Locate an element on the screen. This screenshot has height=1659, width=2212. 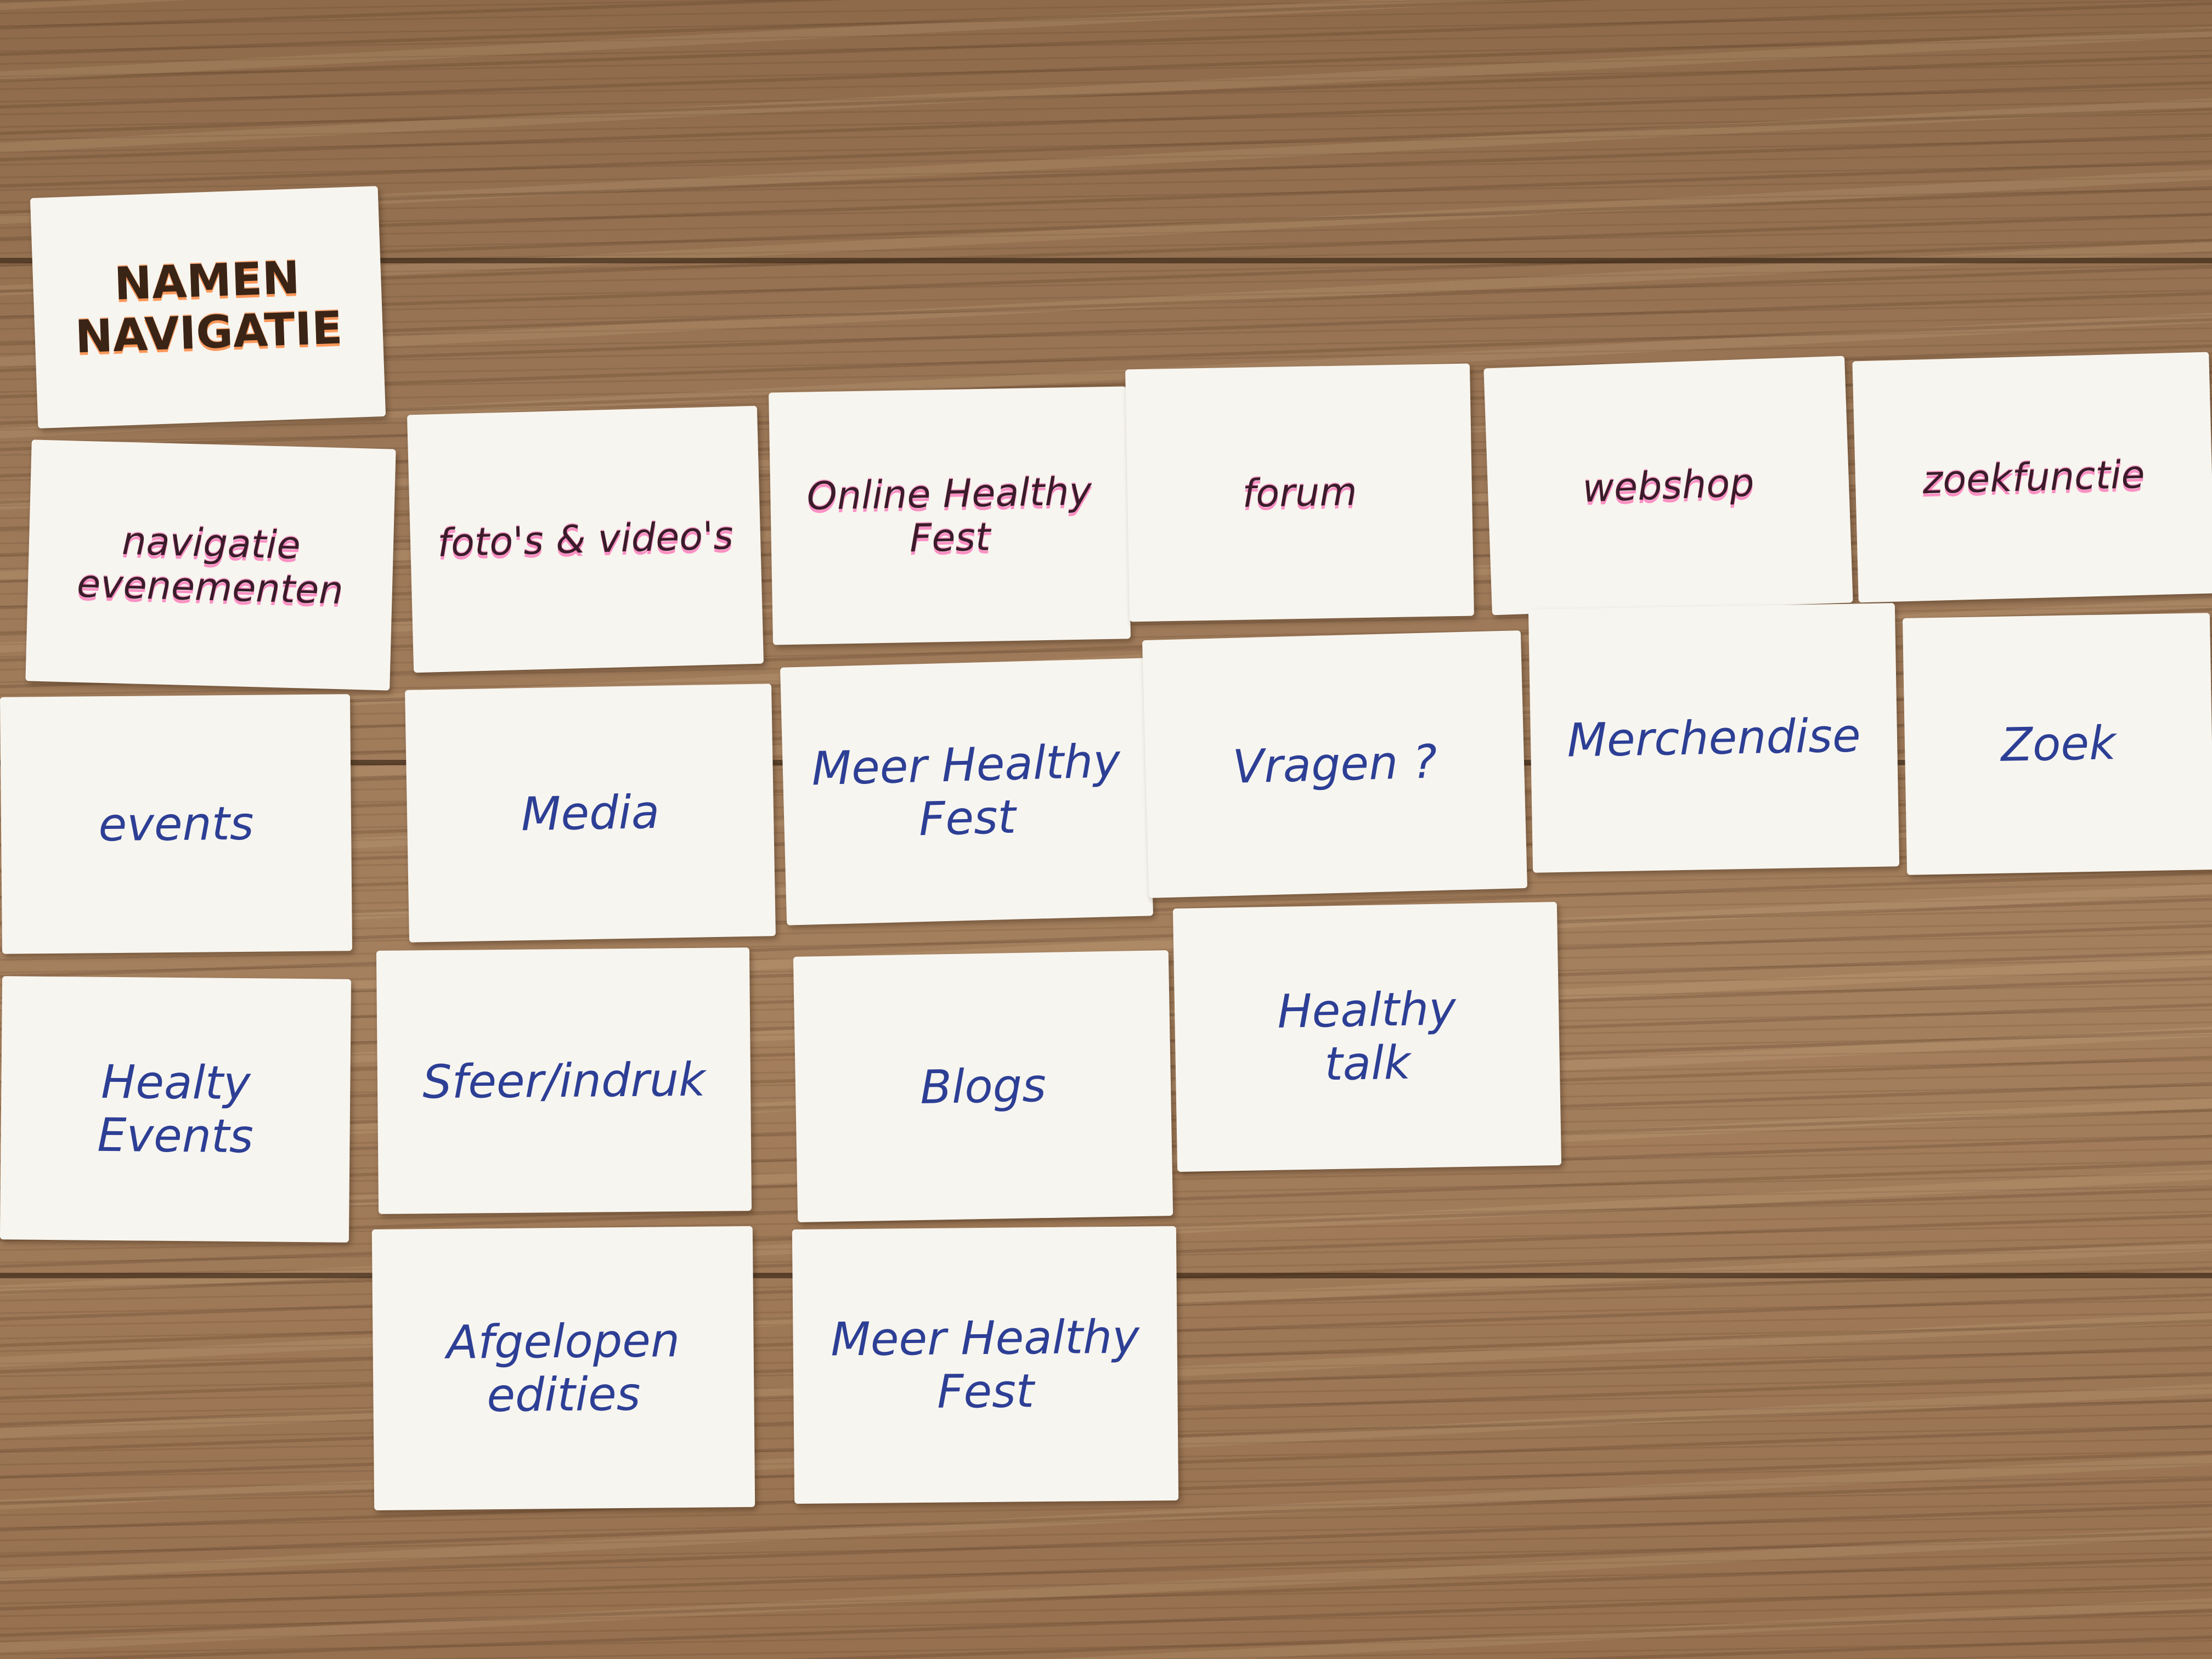
card-label: Zoek is located at coordinates (2059, 744).